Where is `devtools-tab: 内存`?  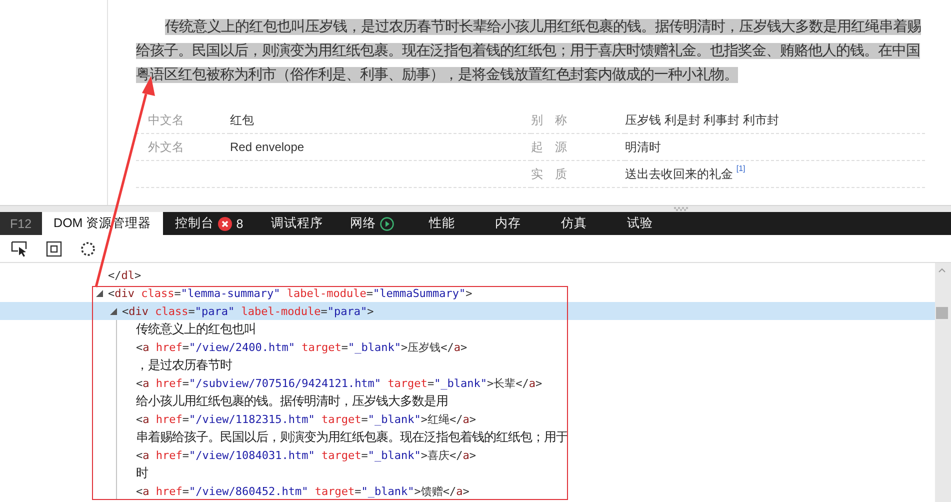
devtools-tab: 内存 is located at coordinates (508, 223).